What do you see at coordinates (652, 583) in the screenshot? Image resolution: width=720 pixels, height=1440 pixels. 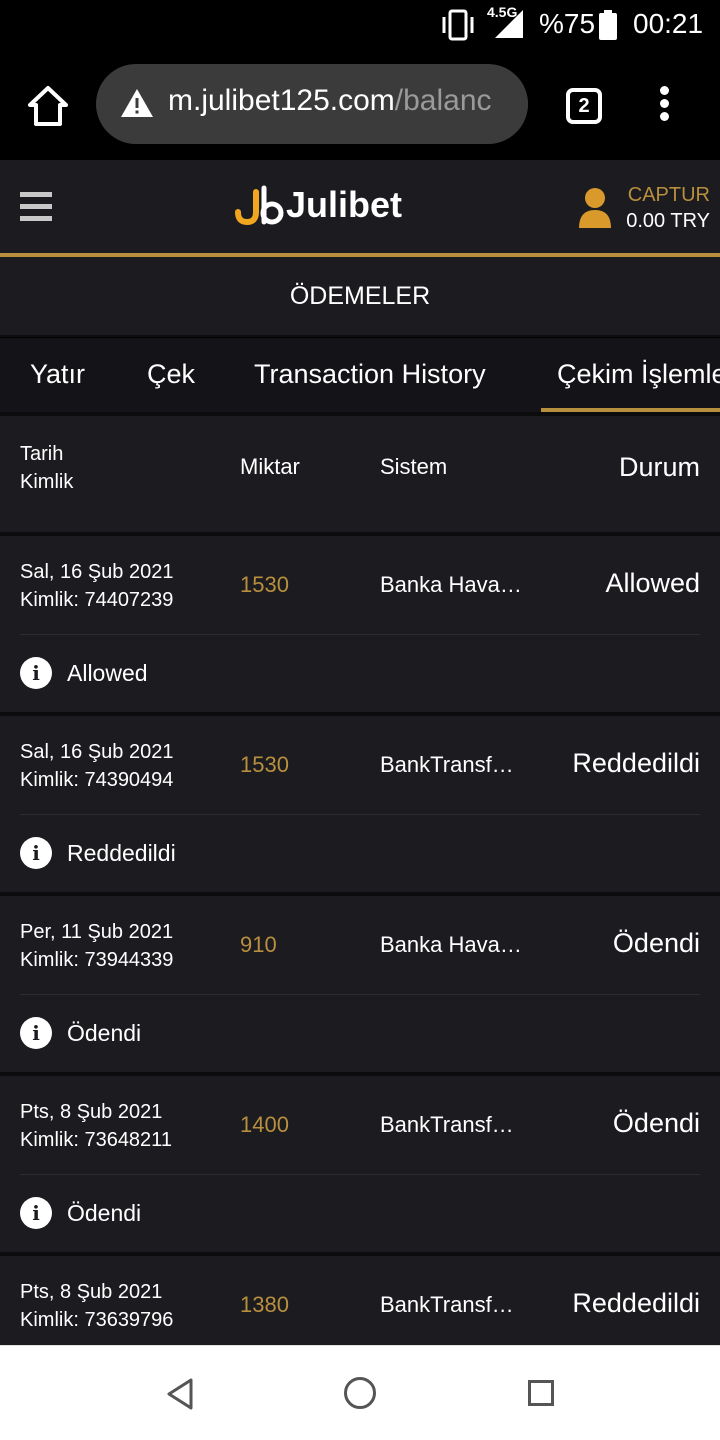 I see `row-status: Allowed` at bounding box center [652, 583].